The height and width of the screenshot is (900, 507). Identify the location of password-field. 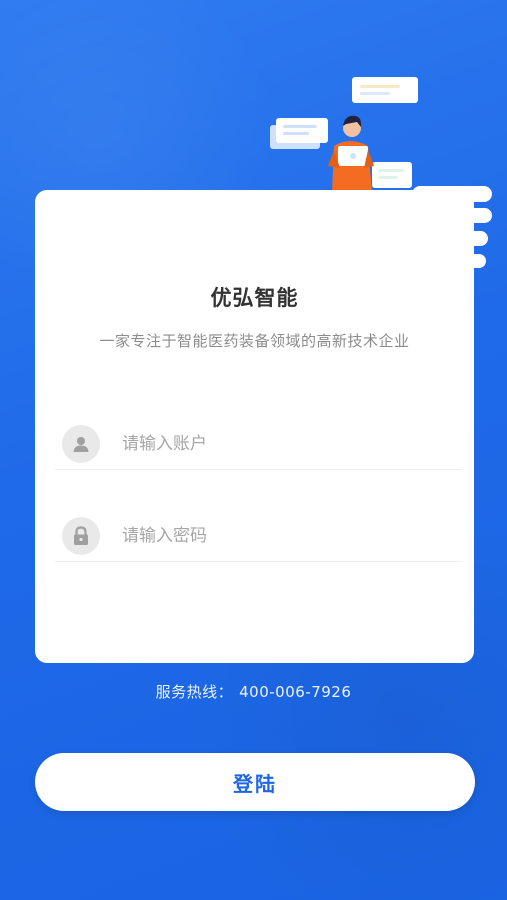
(258, 536).